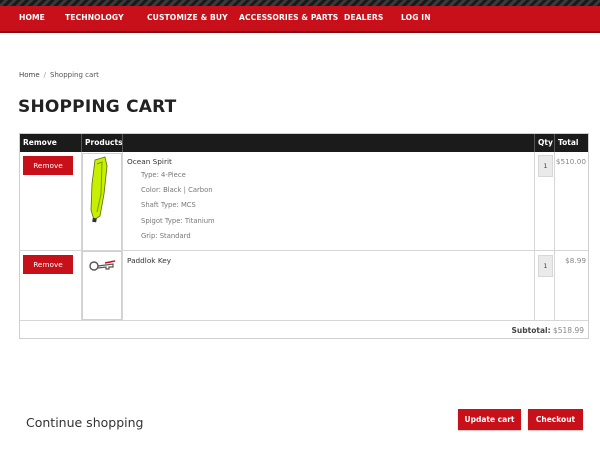  Describe the element at coordinates (163, 175) in the screenshot. I see `product-attribute: Type: 4-Piece` at that location.